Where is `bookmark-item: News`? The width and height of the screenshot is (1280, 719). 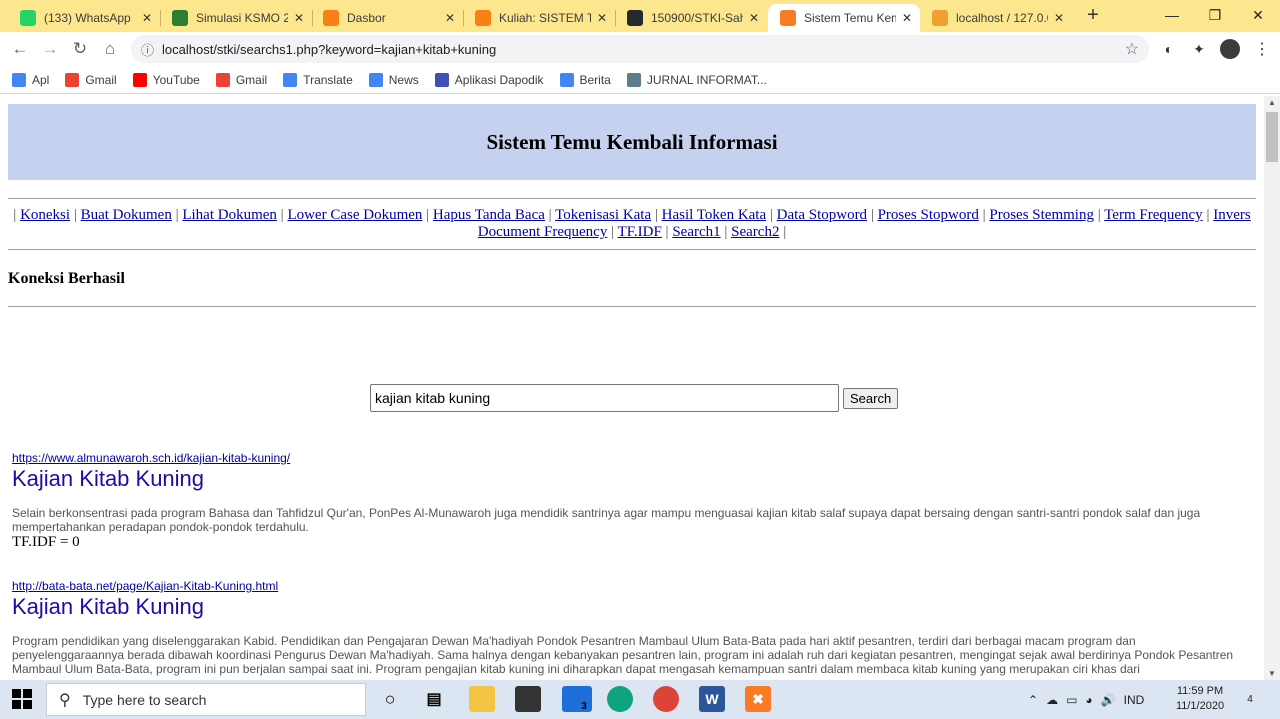 bookmark-item: News is located at coordinates (393, 79).